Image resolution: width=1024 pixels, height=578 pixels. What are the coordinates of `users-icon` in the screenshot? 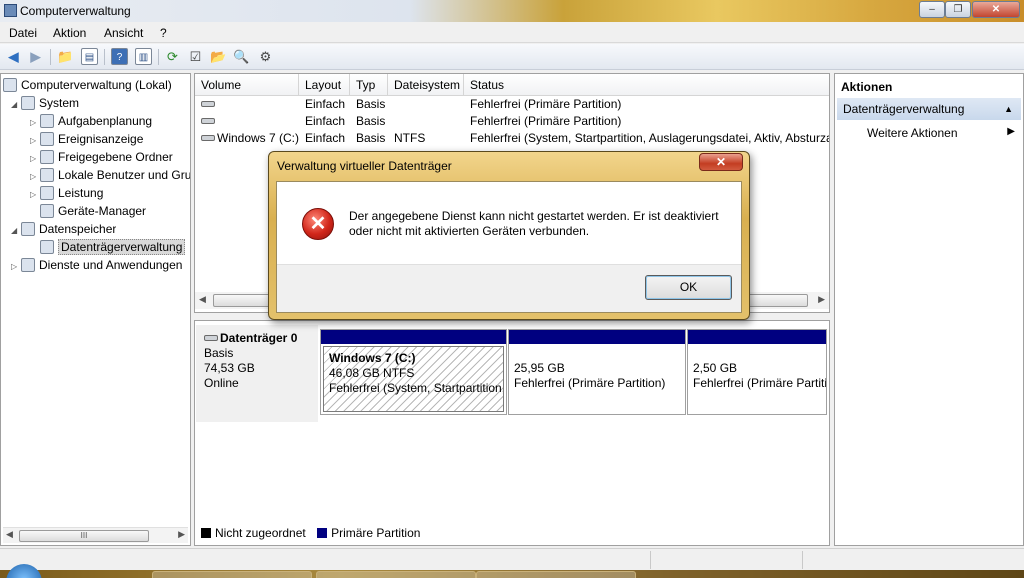 It's located at (47, 175).